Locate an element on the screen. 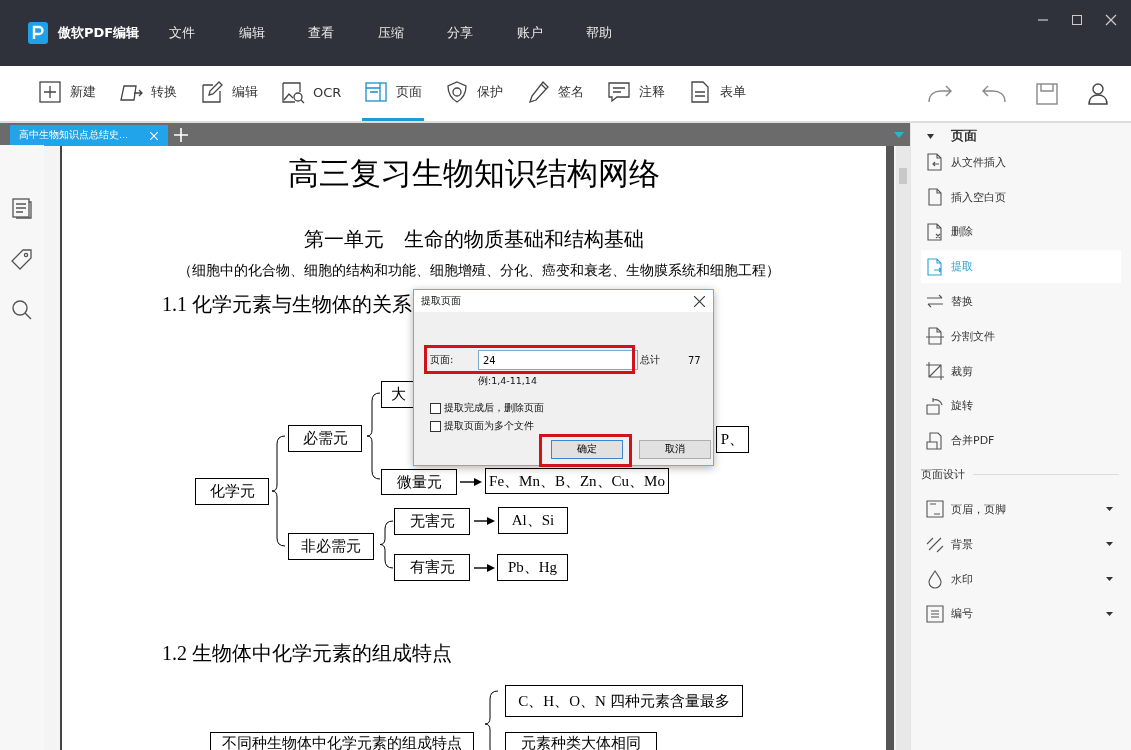 This screenshot has width=1131, height=750. app-name: 傲软PDF编辑 is located at coordinates (99, 33).